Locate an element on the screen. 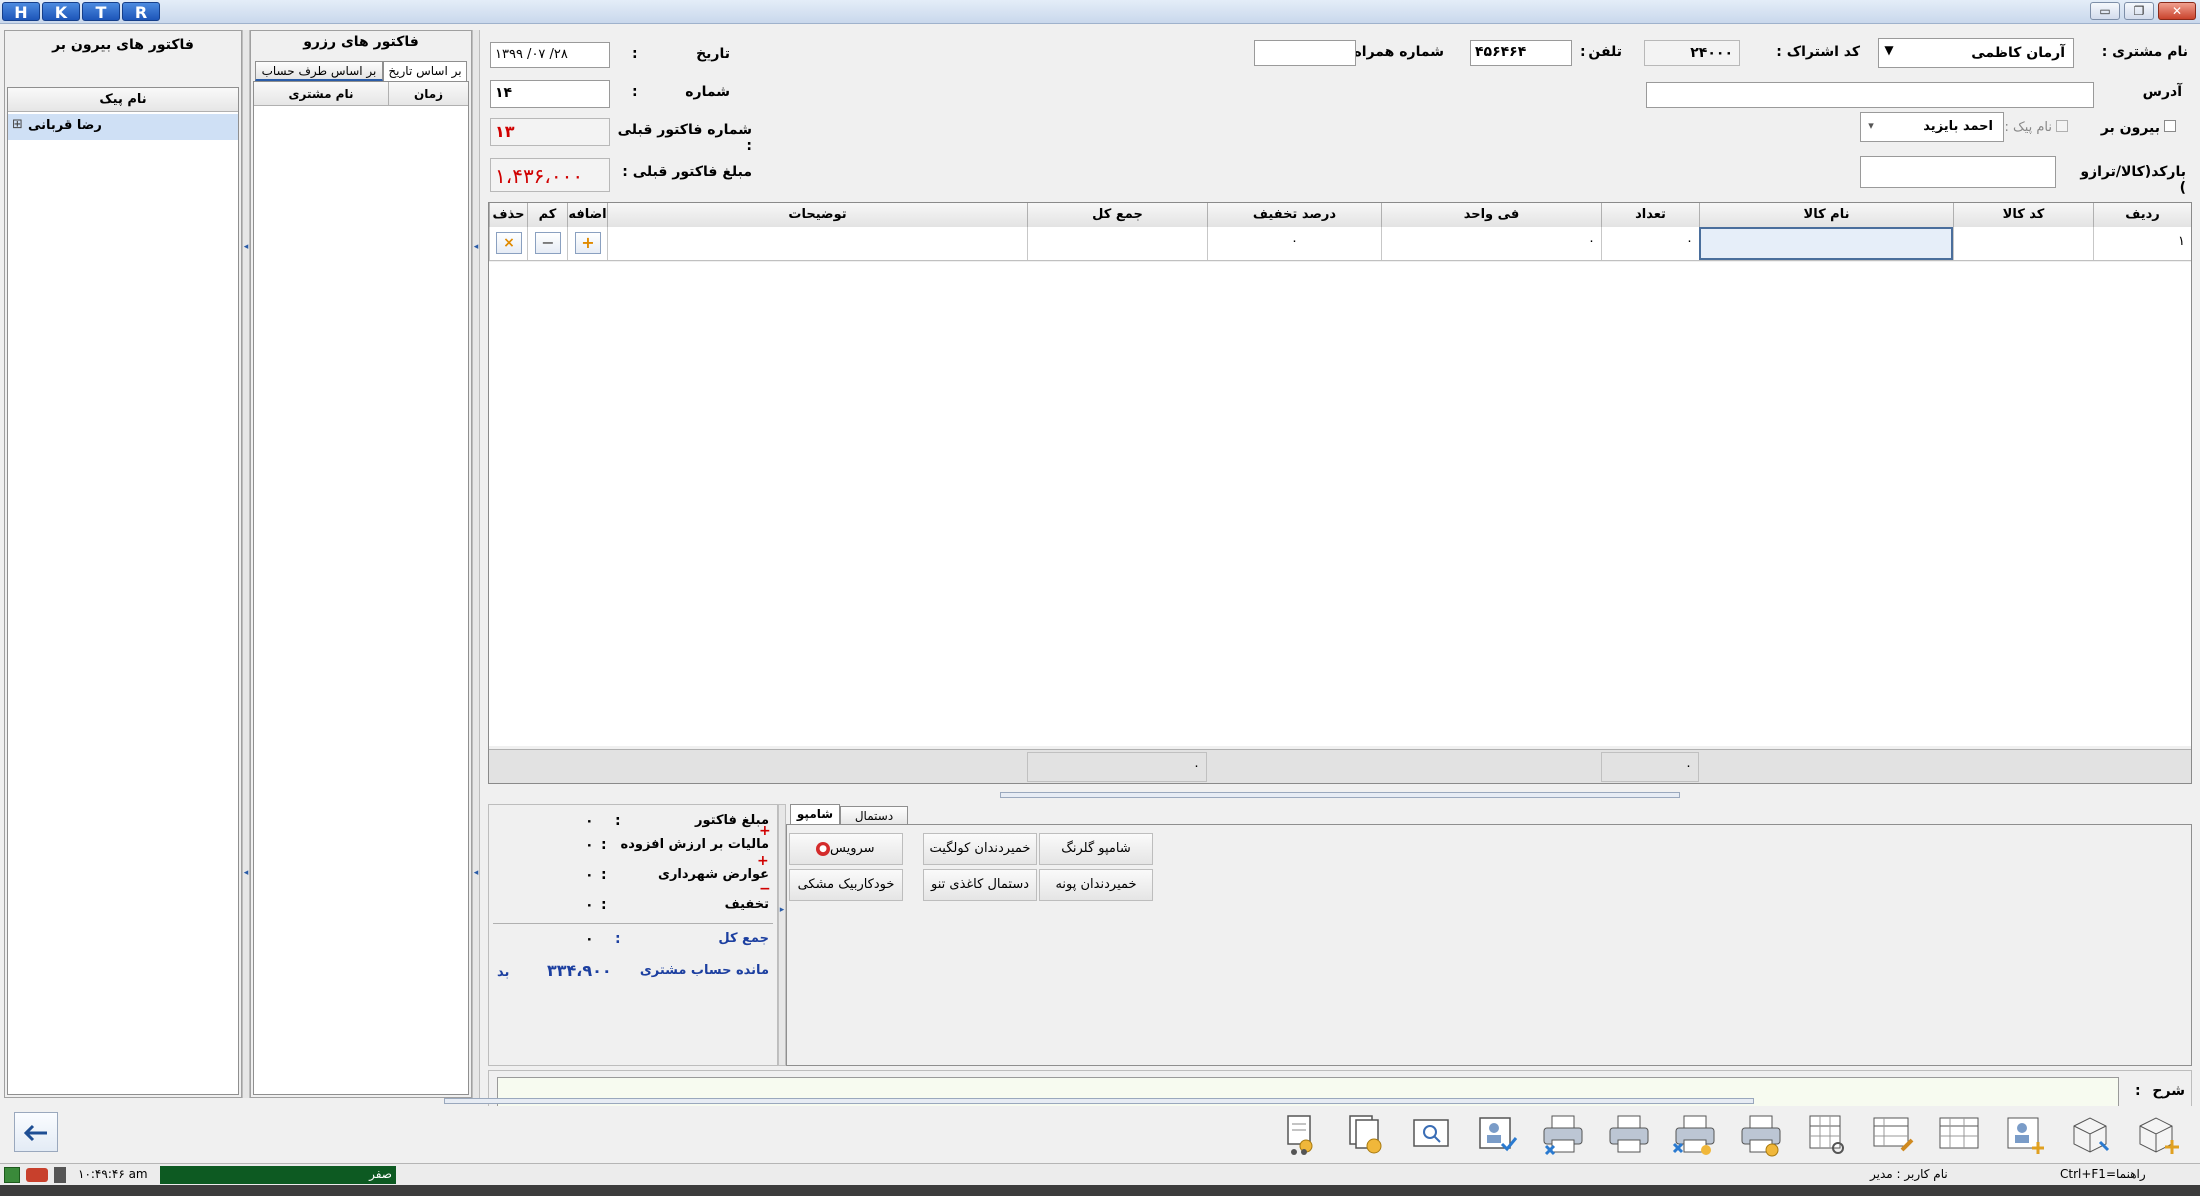 The image size is (2200, 1196). column-less: کم is located at coordinates (547, 215).